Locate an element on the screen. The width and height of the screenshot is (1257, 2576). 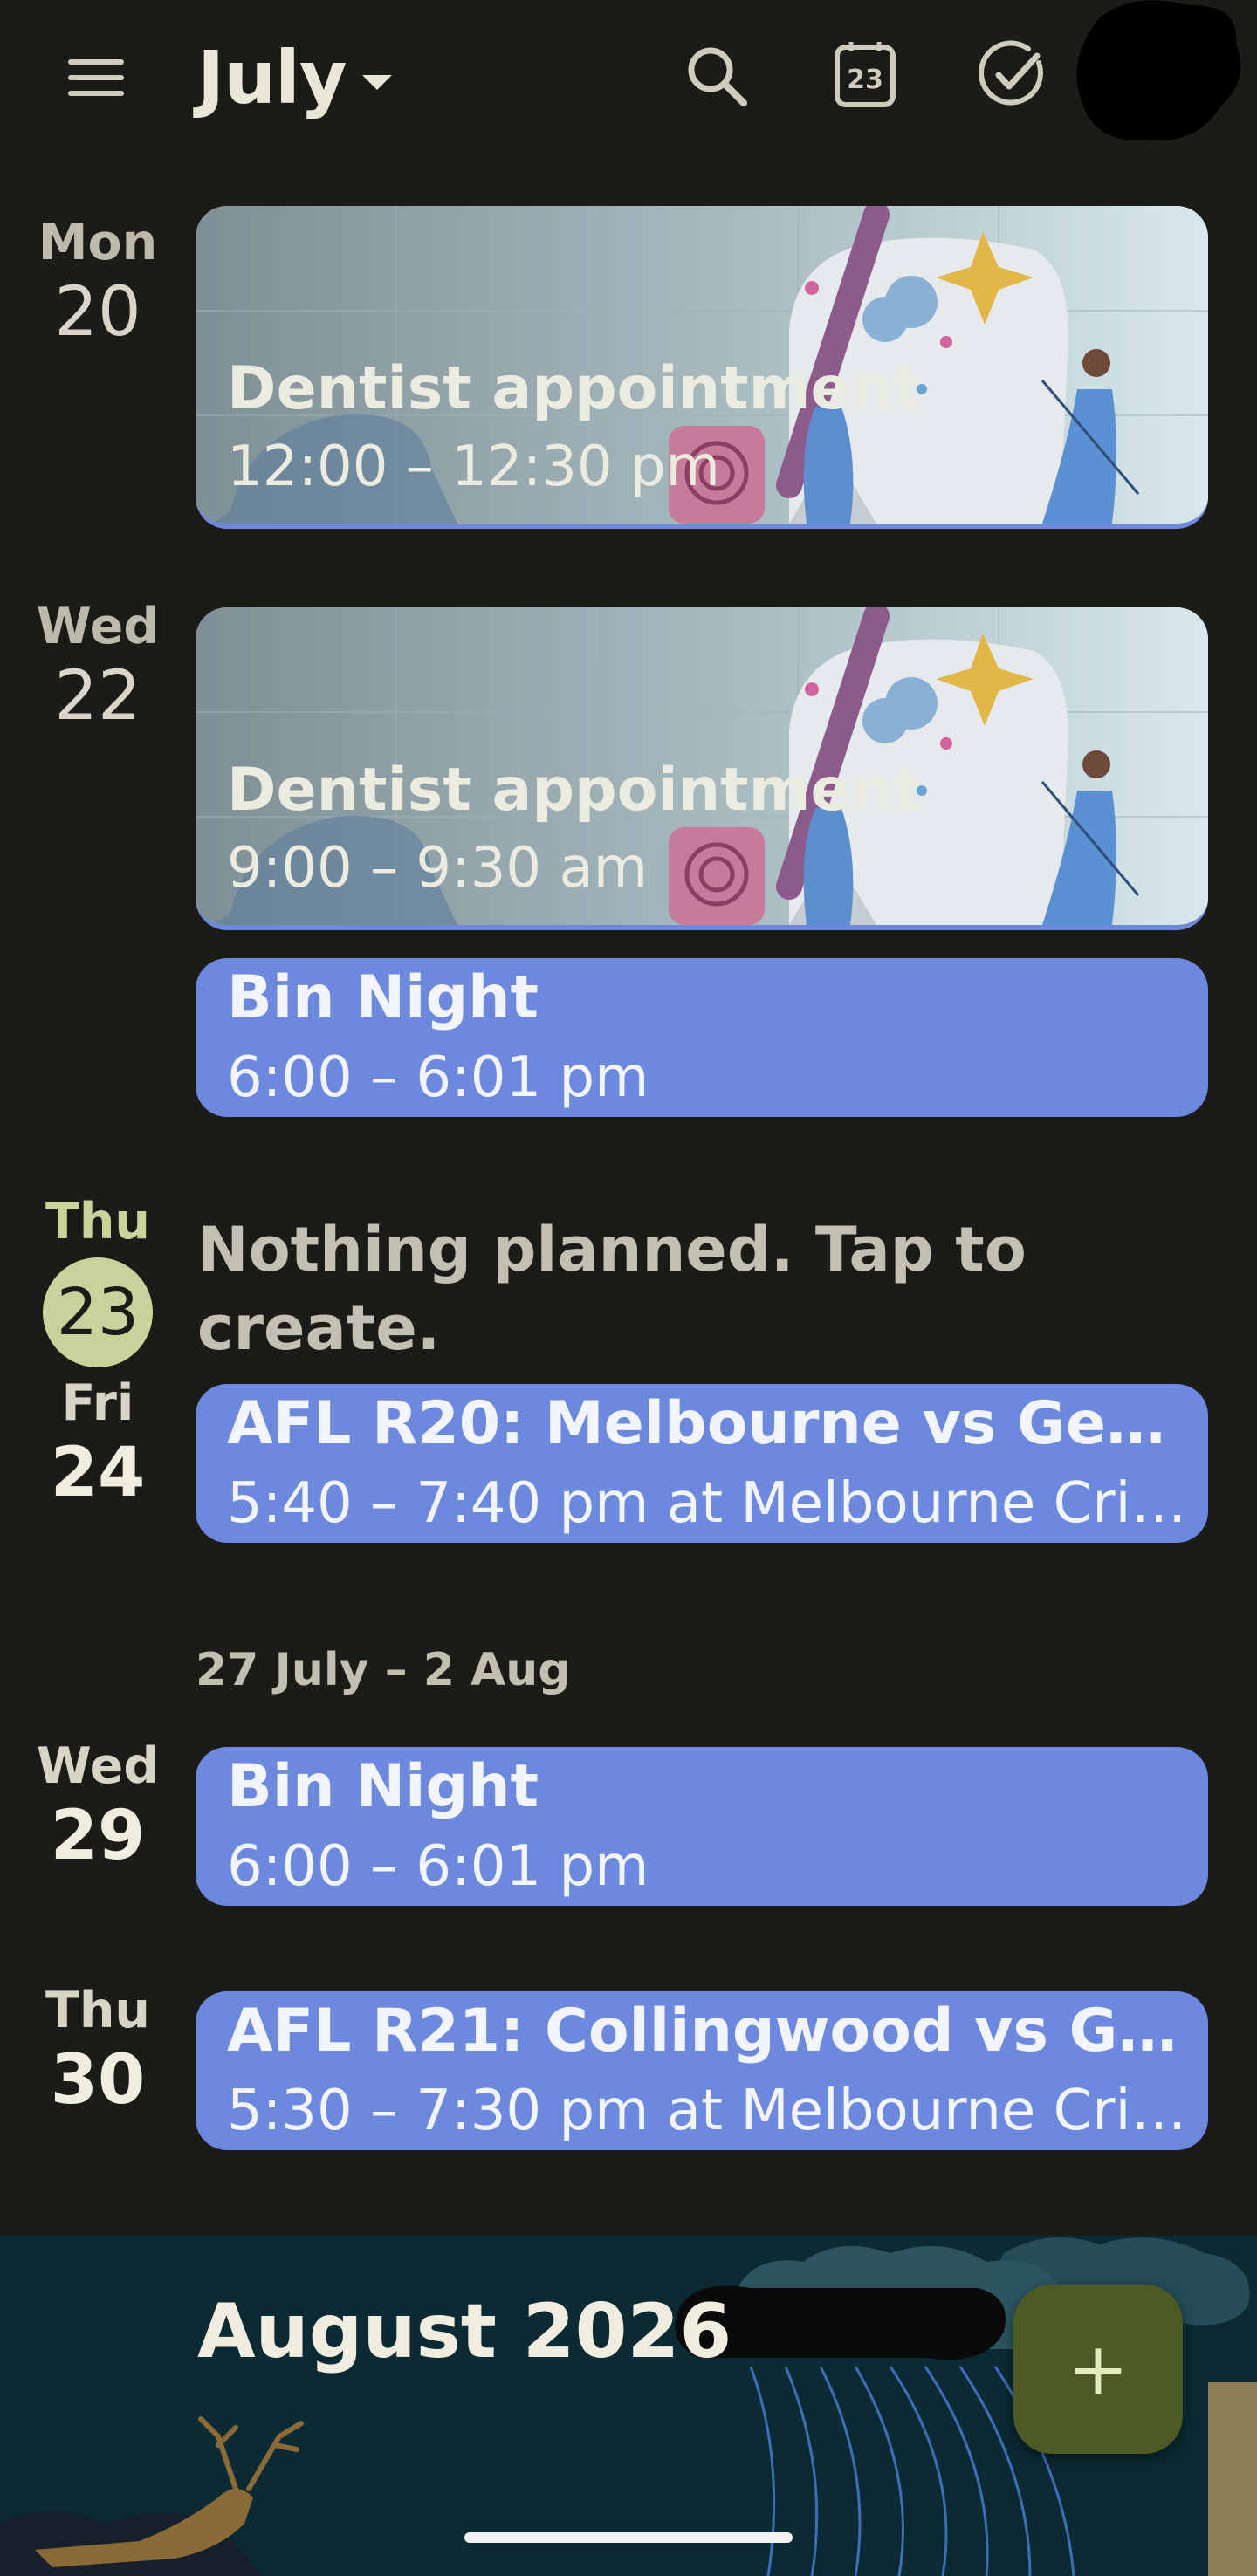
day-number: 30 is located at coordinates (98, 2080).